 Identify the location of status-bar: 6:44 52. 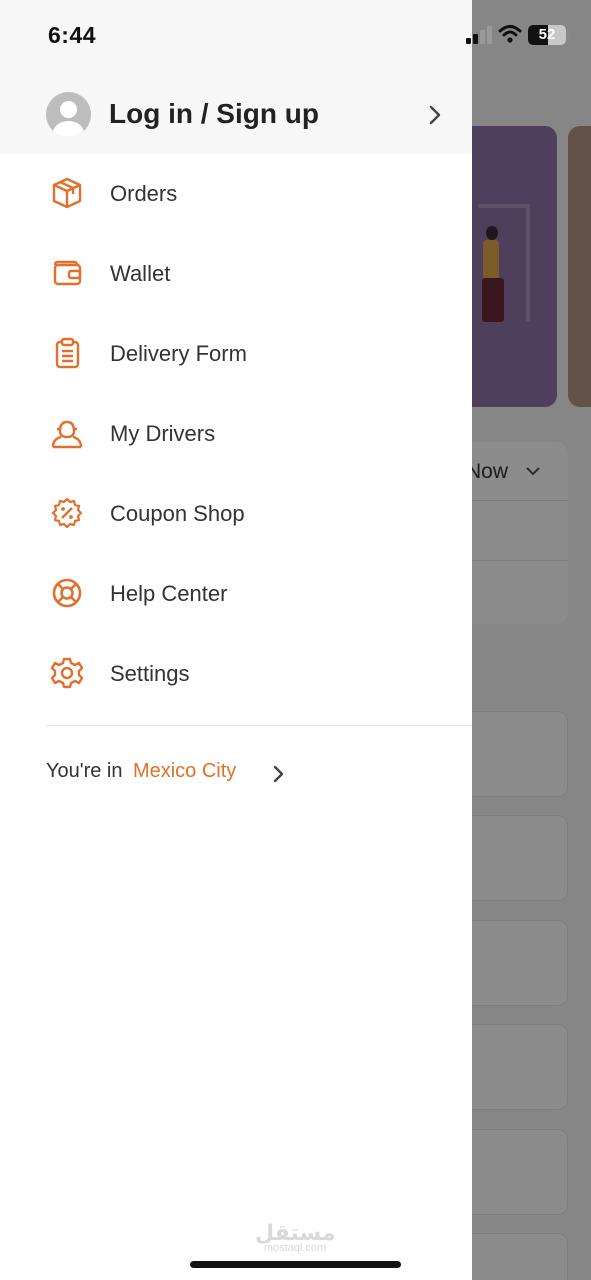
(295, 36).